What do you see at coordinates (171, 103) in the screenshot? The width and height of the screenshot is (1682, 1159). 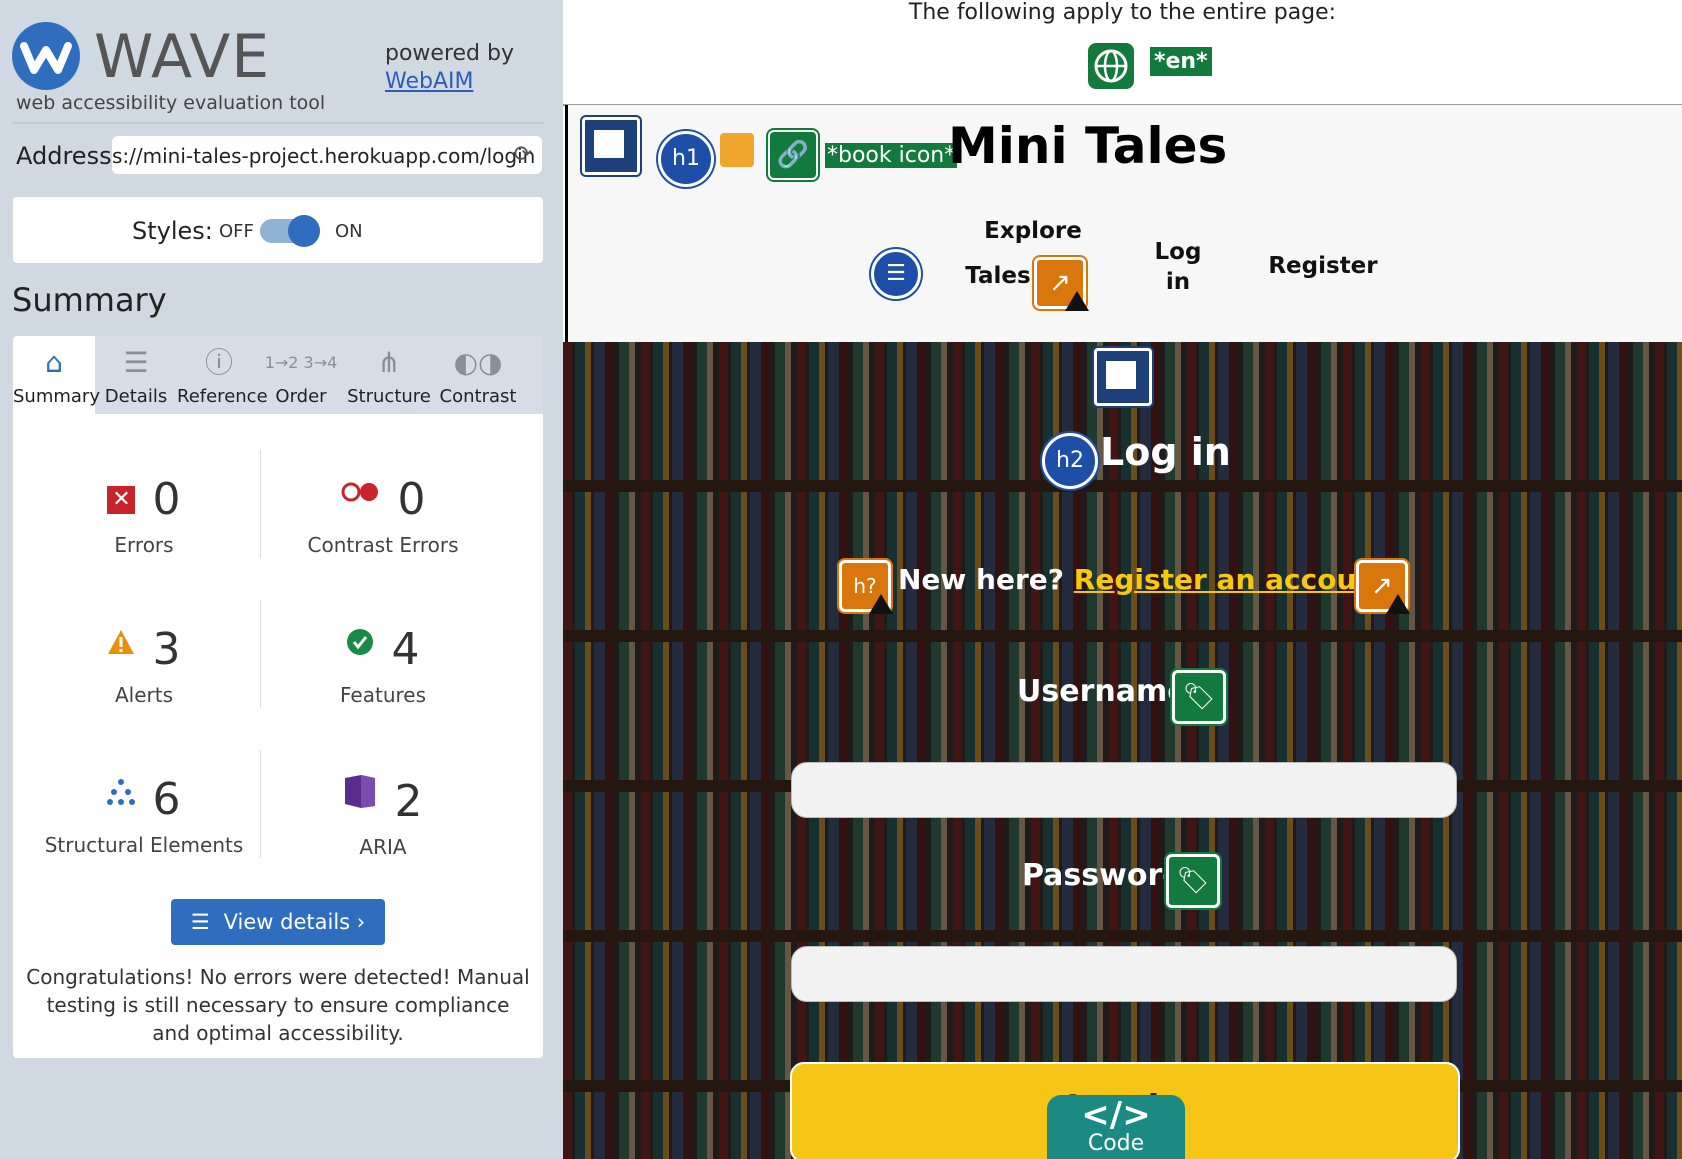 I see `wave-subtitle: web accessibility evaluation tool` at bounding box center [171, 103].